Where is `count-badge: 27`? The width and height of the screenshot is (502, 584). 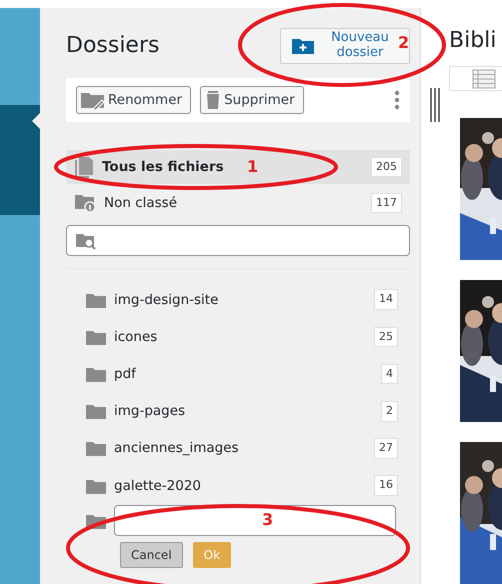 count-badge: 27 is located at coordinates (386, 448).